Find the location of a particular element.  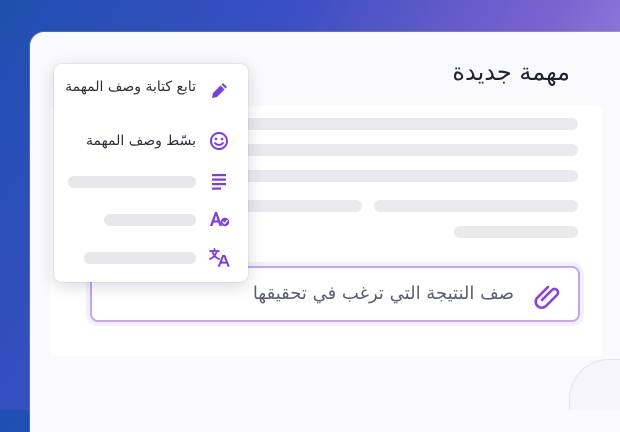

menu-item-simplify: بسّط وصف المهمة is located at coordinates (151, 142).